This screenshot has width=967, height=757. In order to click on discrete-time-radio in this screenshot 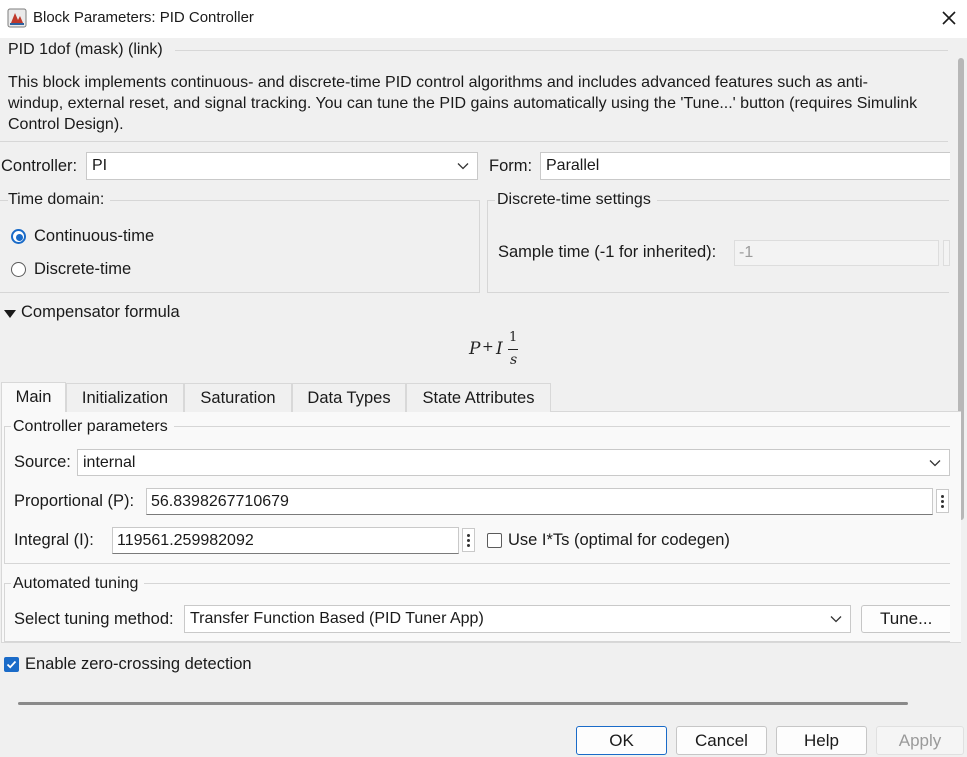, I will do `click(18, 269)`.